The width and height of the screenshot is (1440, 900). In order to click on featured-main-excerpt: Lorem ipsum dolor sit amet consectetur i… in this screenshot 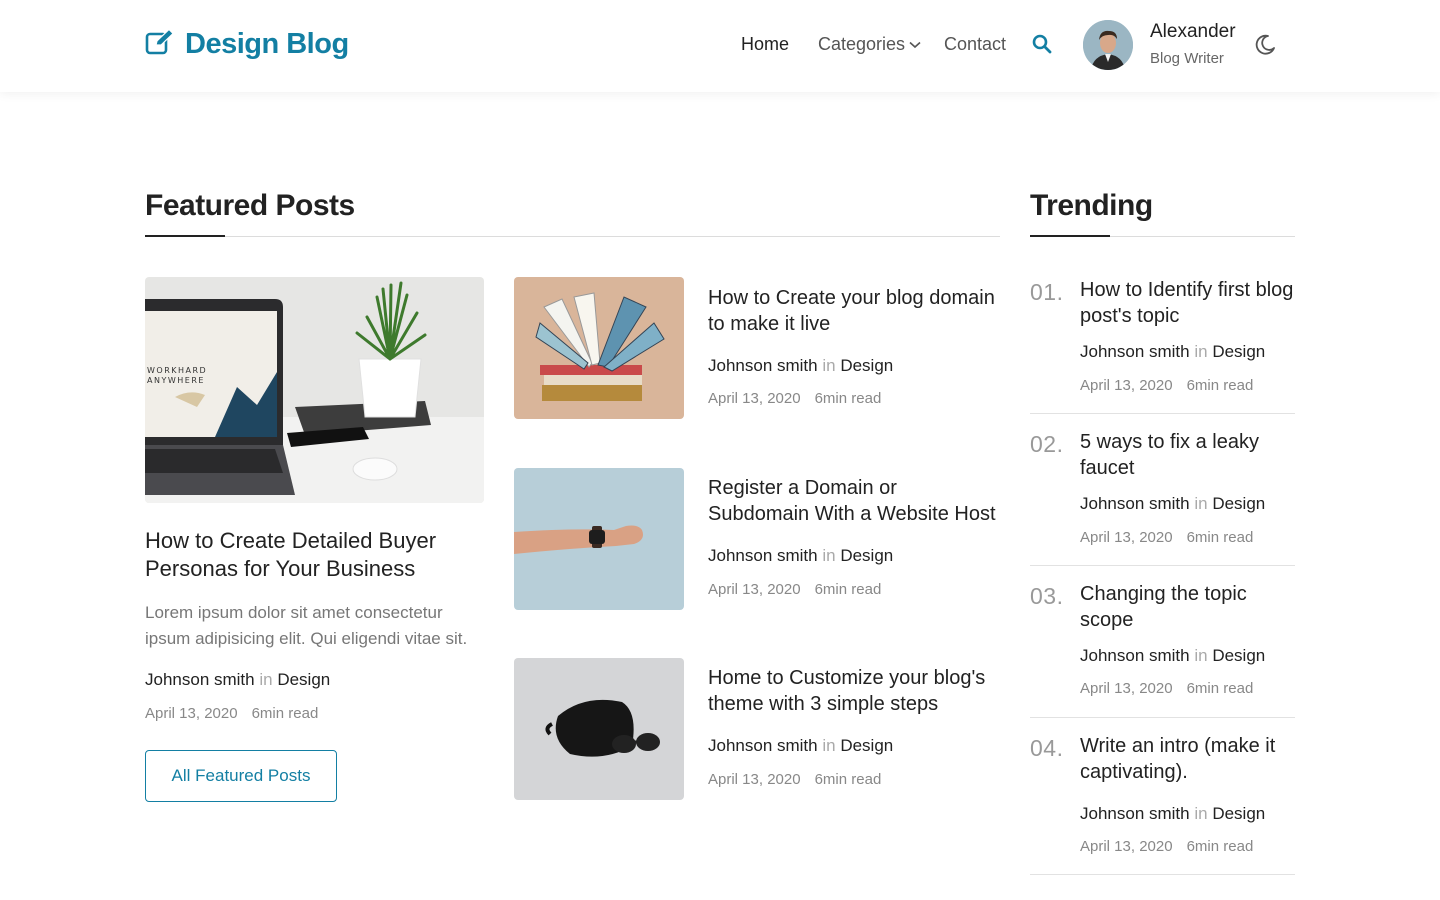, I will do `click(306, 625)`.